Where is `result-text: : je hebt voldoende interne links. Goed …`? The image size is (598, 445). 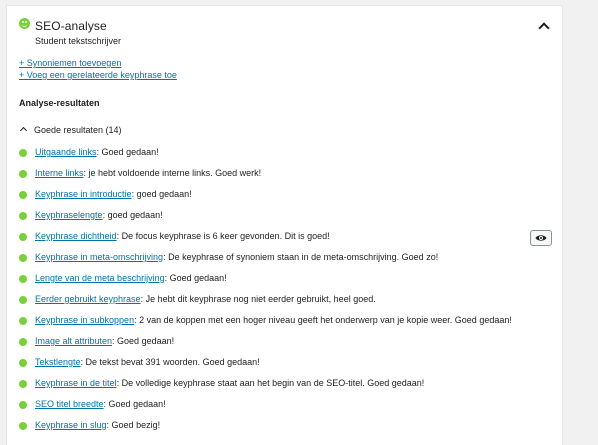
result-text: : je hebt voldoende interne links. Goed … is located at coordinates (172, 173).